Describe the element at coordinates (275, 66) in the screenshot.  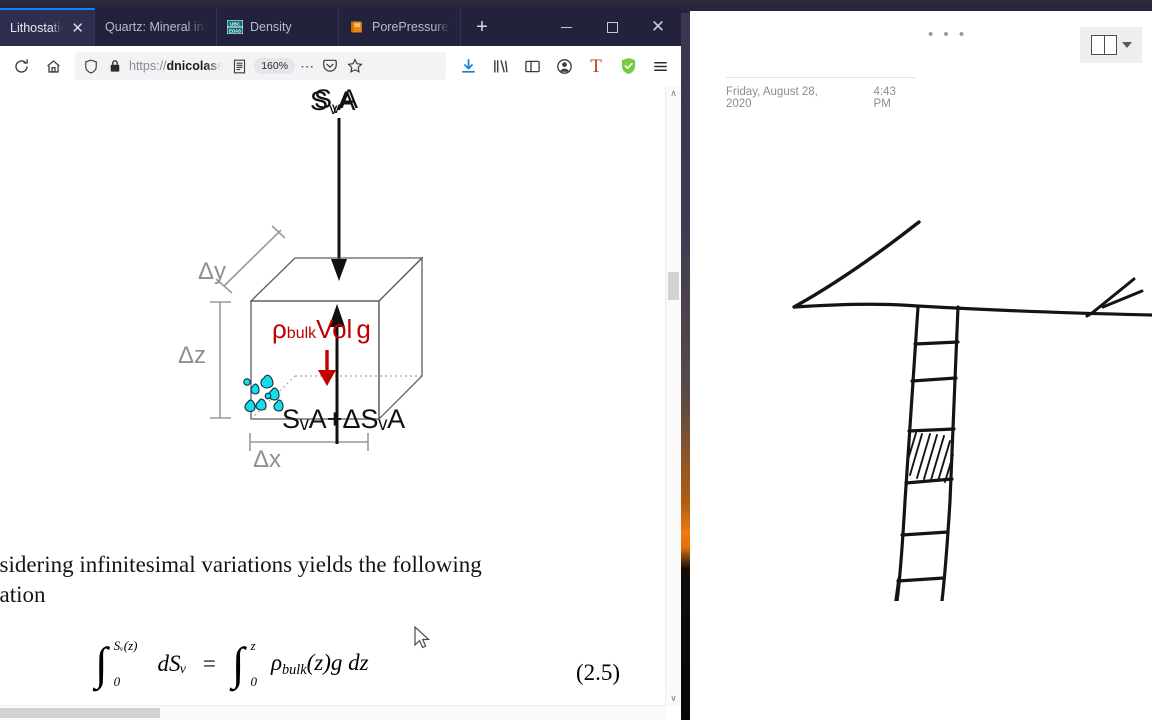
I see `zoom-level-badge: 160%` at that location.